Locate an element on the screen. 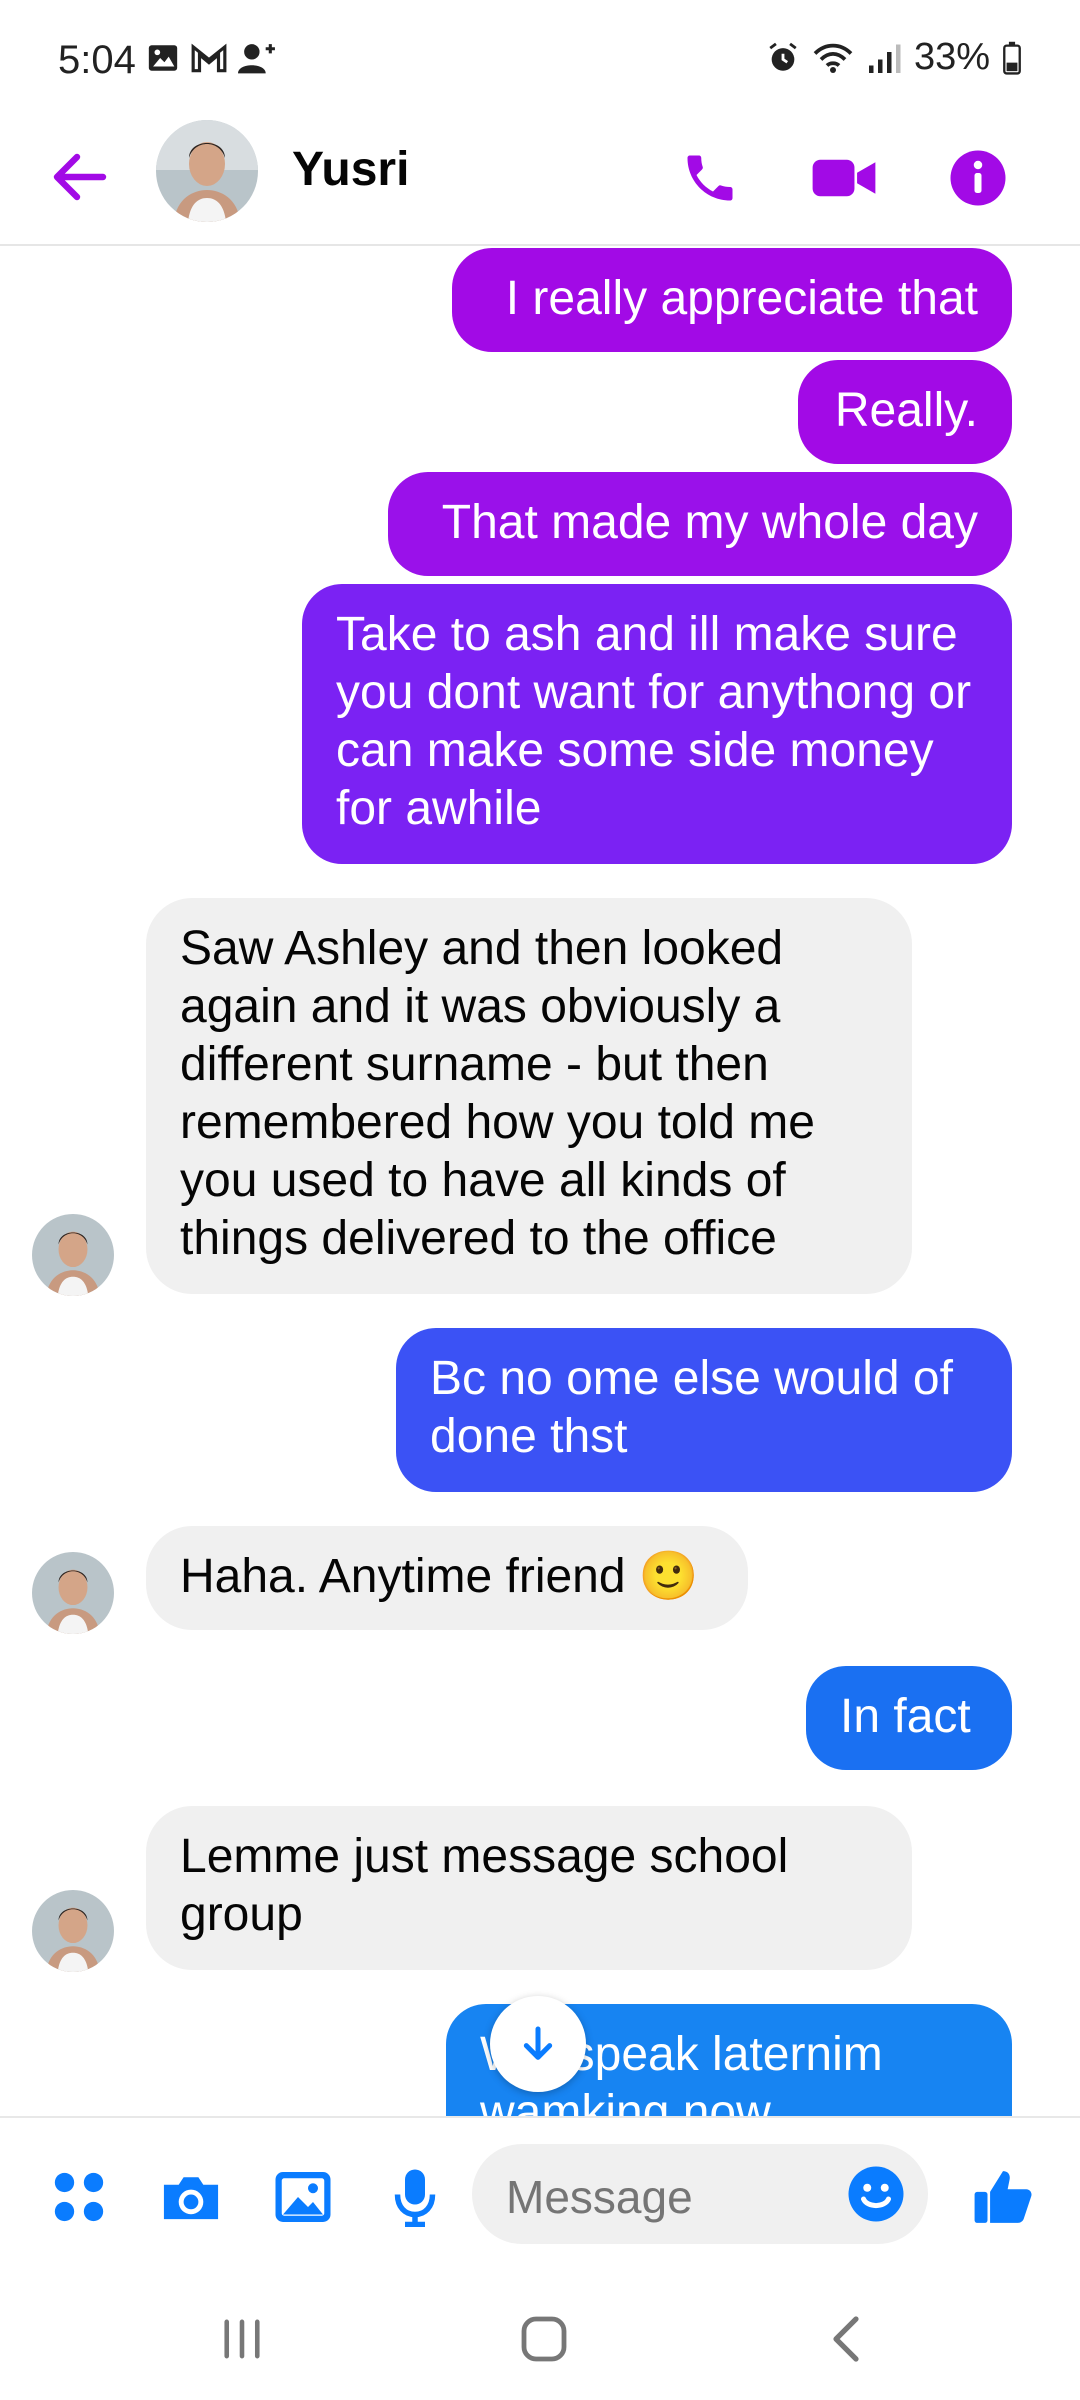 The width and height of the screenshot is (1080, 2400). four-dots-icon is located at coordinates (79, 2197).